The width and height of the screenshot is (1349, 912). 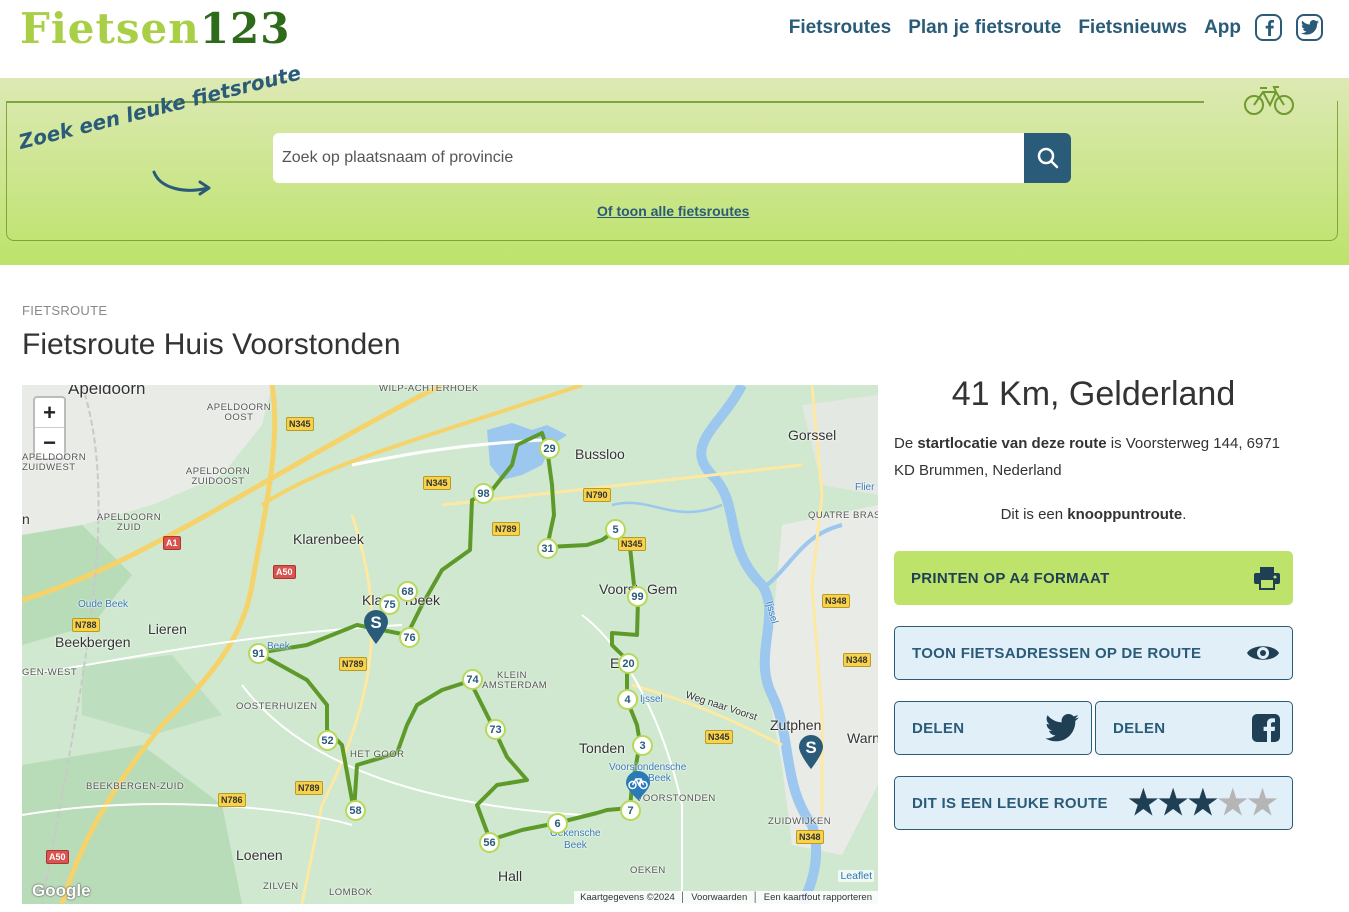 I want to click on route-distance: 41 Km, Gelderland, so click(x=1093, y=394).